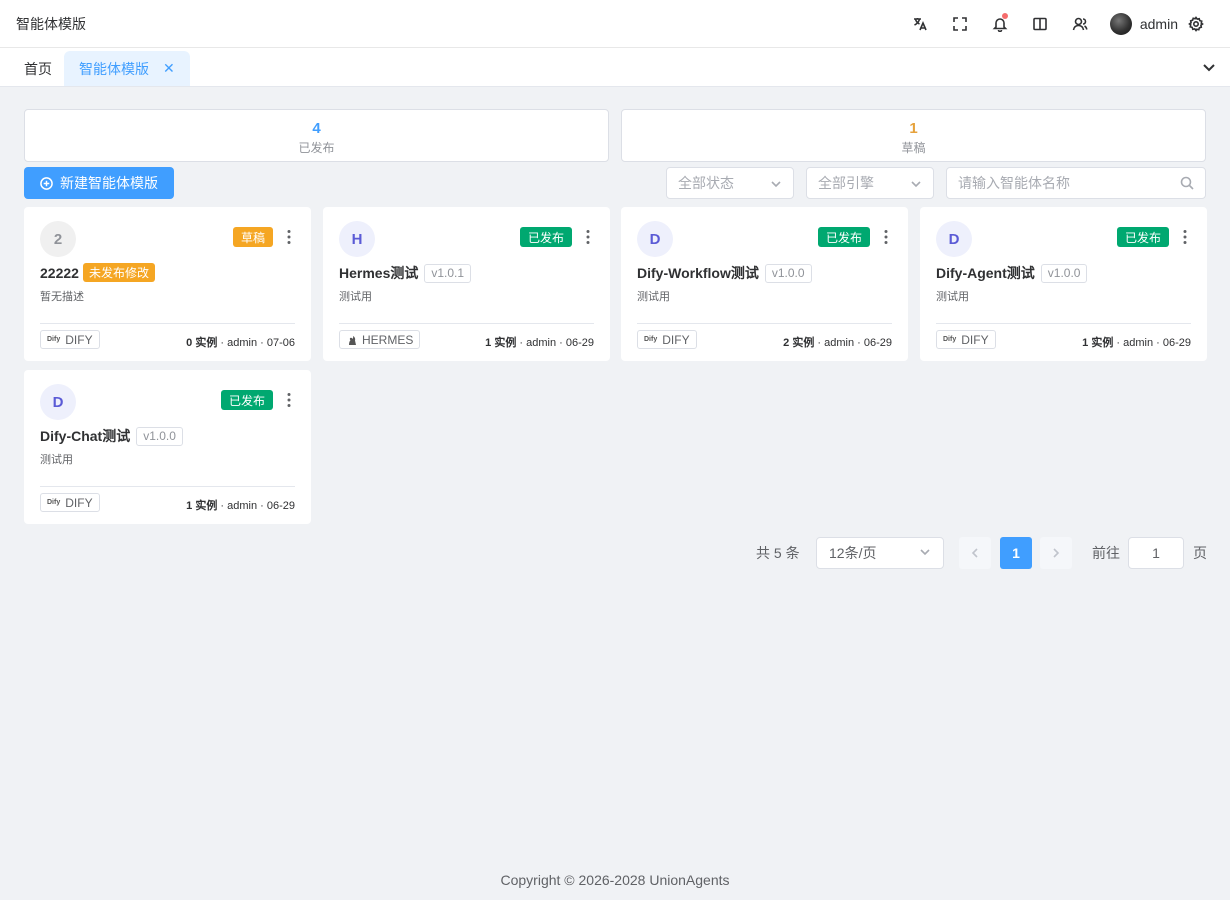  What do you see at coordinates (202, 343) in the screenshot?
I see `instance-count: 0 实例` at bounding box center [202, 343].